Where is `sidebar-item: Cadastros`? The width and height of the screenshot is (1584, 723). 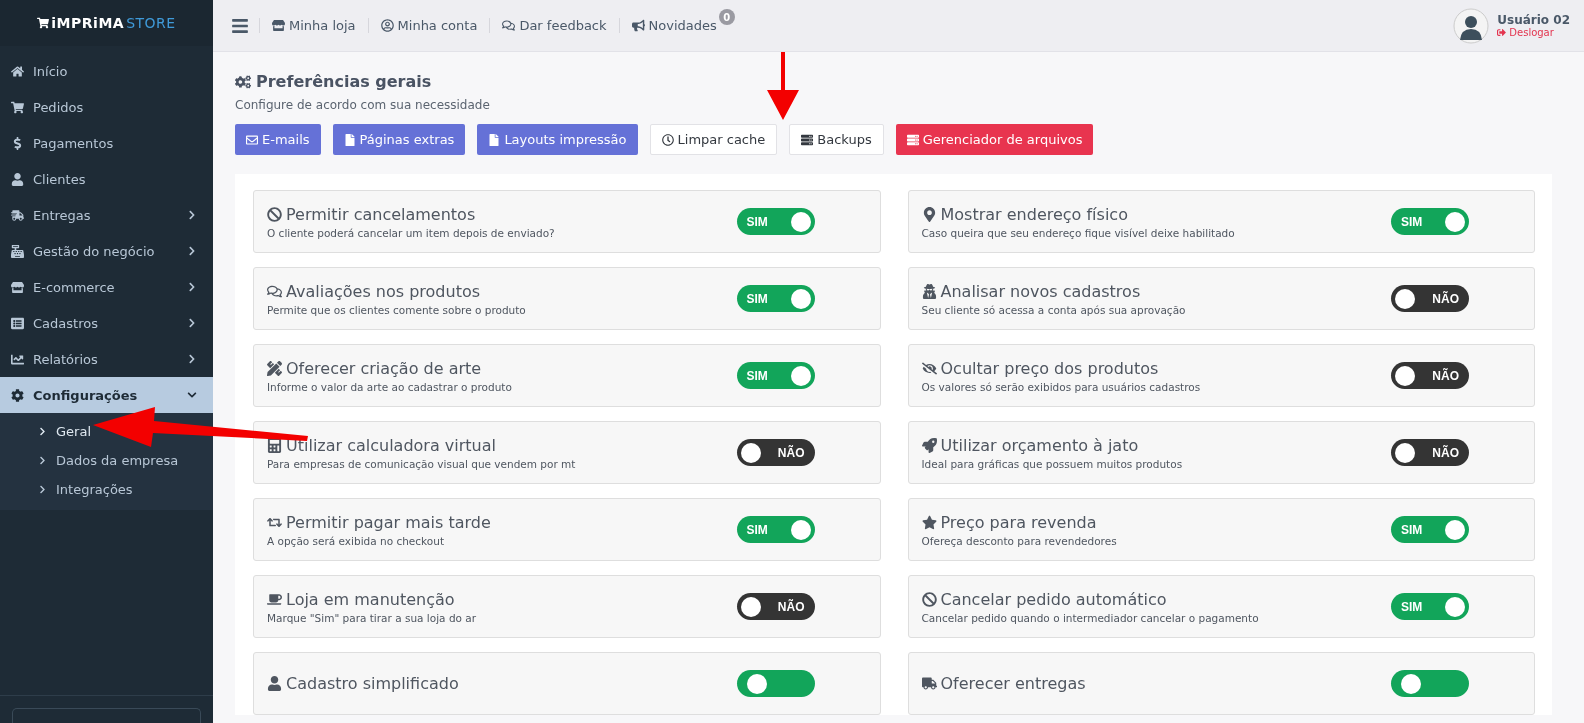
sidebar-item: Cadastros is located at coordinates (106, 323).